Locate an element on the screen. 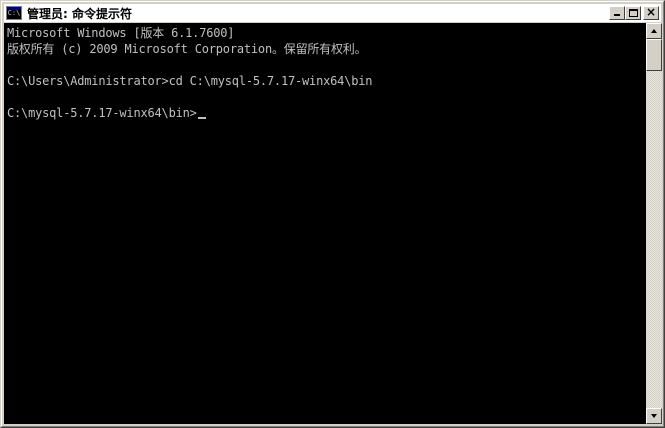 The width and height of the screenshot is (665, 428). vertical-scrollbar is located at coordinates (654, 223).